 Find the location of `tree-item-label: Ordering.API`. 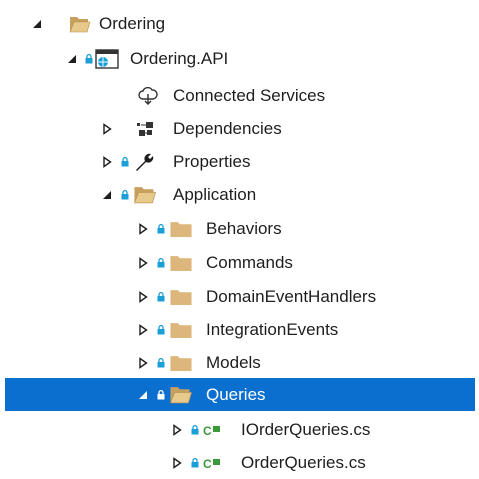

tree-item-label: Ordering.API is located at coordinates (179, 58).